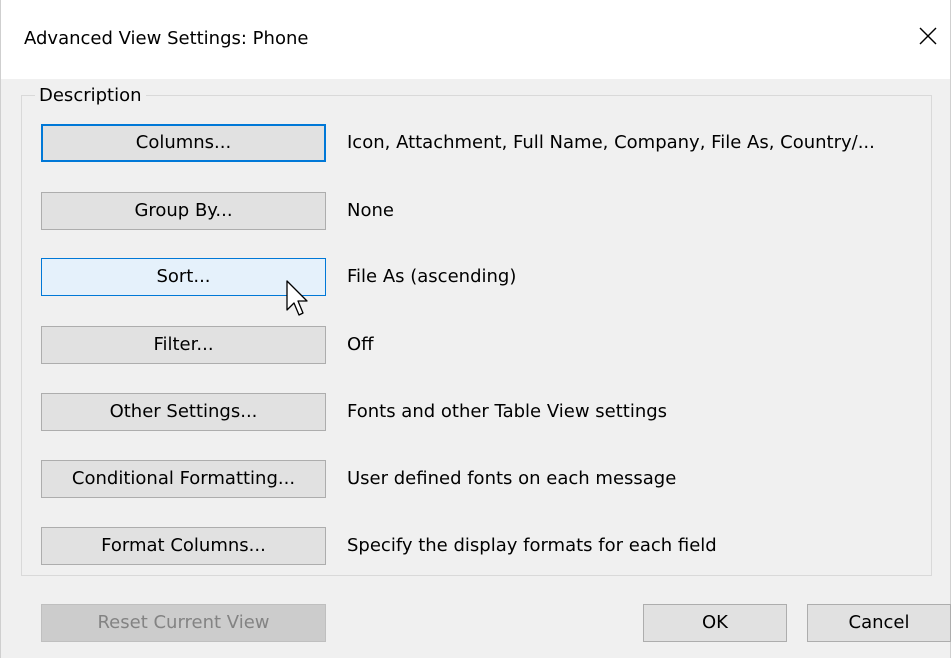 The height and width of the screenshot is (658, 951). What do you see at coordinates (370, 210) in the screenshot?
I see `group-by-value: None` at bounding box center [370, 210].